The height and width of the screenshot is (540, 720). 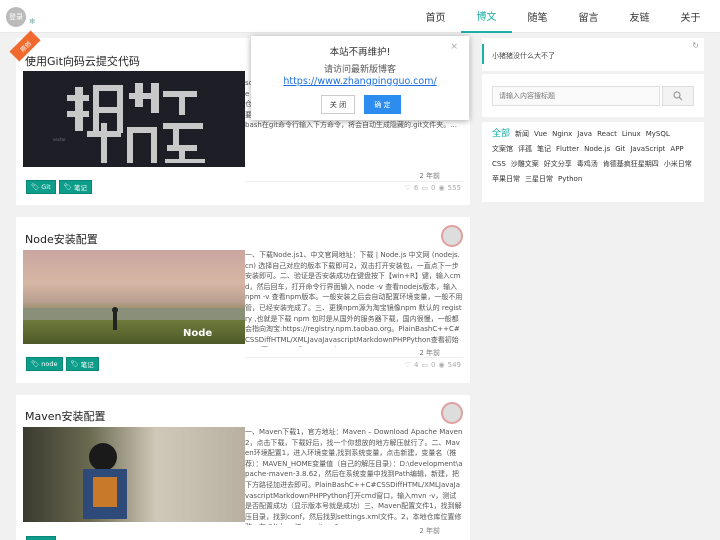 What do you see at coordinates (523, 56) in the screenshot?
I see `notice-text: 小猪猪没什么大不了` at bounding box center [523, 56].